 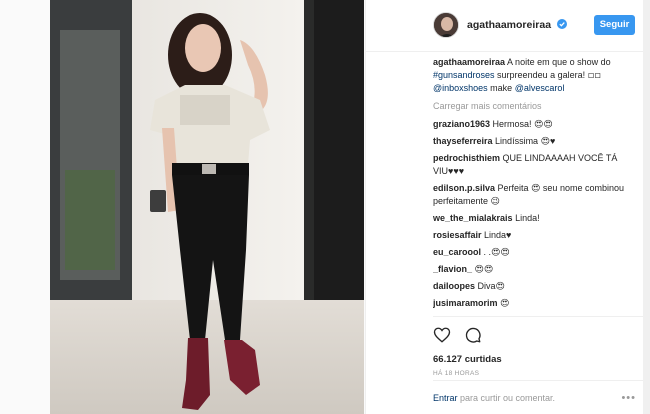 What do you see at coordinates (466, 158) in the screenshot?
I see `comment-username: pedrochisthiem` at bounding box center [466, 158].